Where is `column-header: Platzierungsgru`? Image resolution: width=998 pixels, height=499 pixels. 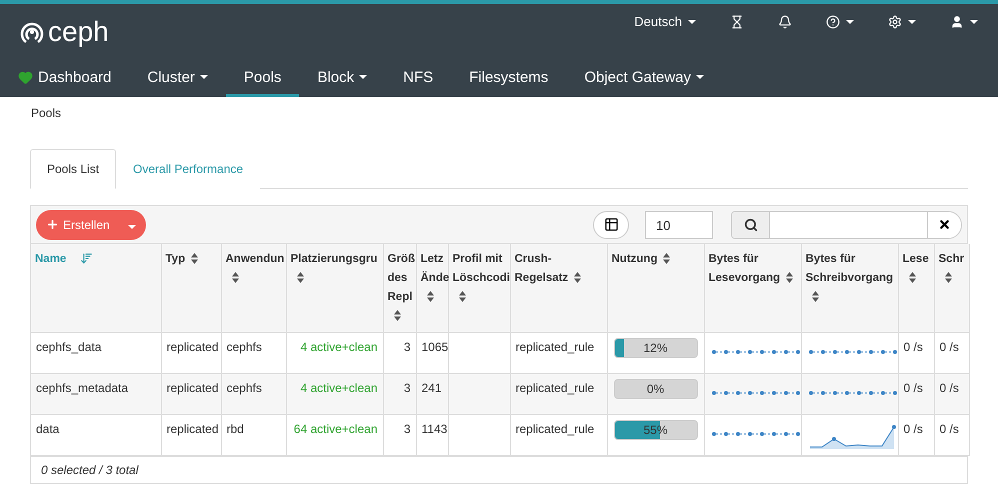
column-header: Platzierungsgru is located at coordinates (334, 288).